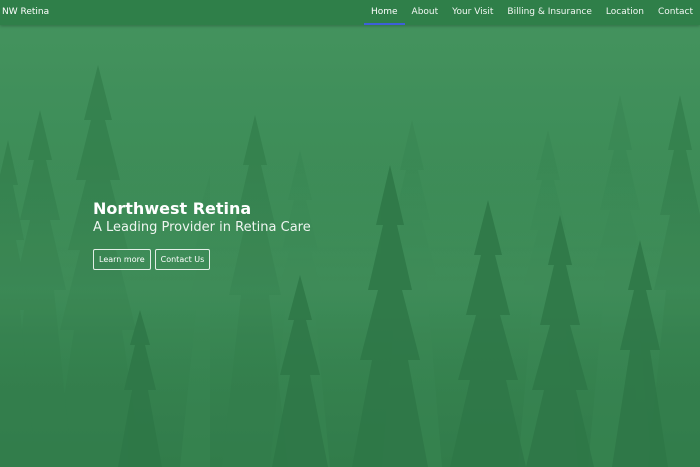 The width and height of the screenshot is (700, 467). I want to click on brand-logo-link: NW Retina, so click(25, 12).